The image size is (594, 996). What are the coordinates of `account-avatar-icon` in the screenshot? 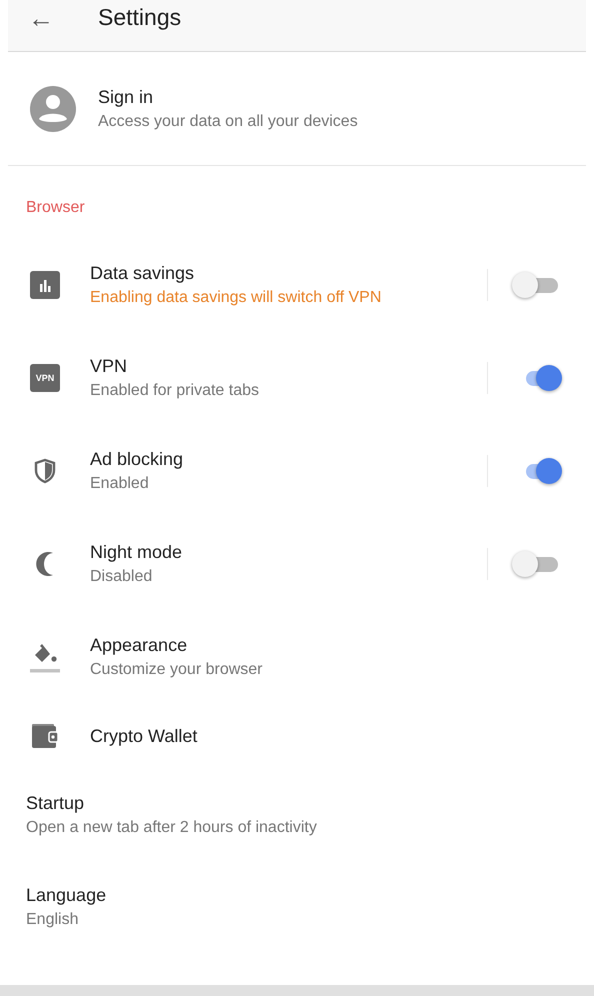 It's located at (53, 109).